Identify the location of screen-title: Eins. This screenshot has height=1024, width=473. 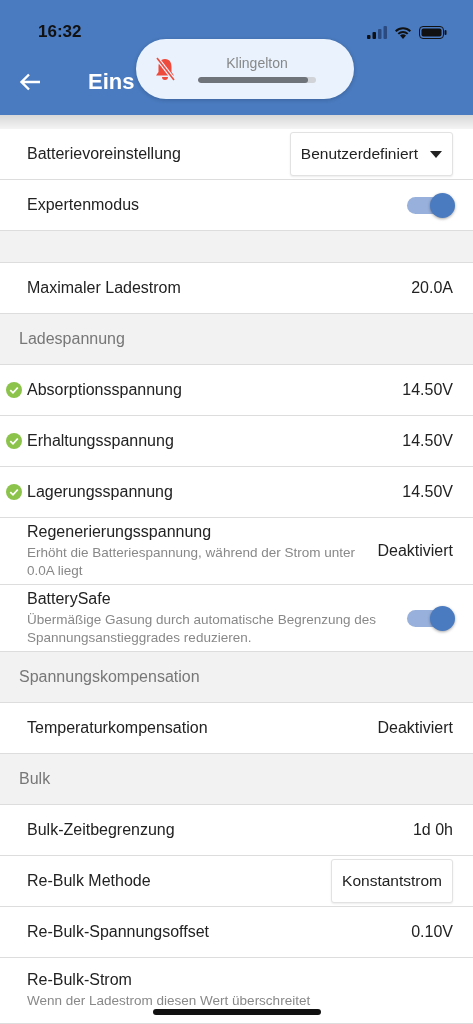
(111, 82).